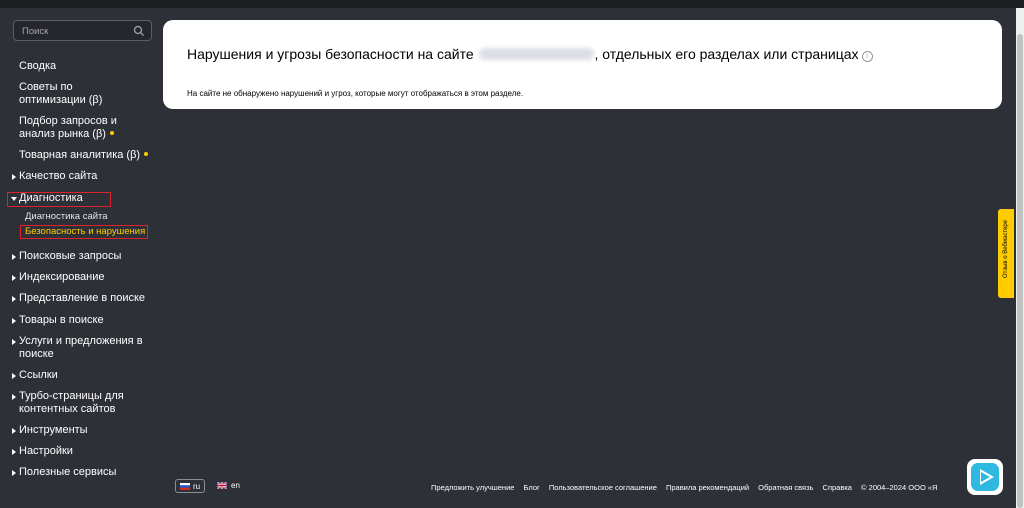 Image resolution: width=1024 pixels, height=508 pixels. I want to click on lang-ru-button: ru, so click(190, 486).